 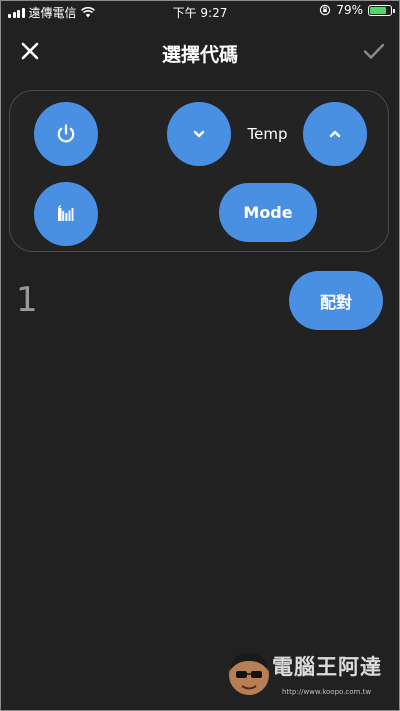 I want to click on fan-speed-button, so click(x=66, y=214).